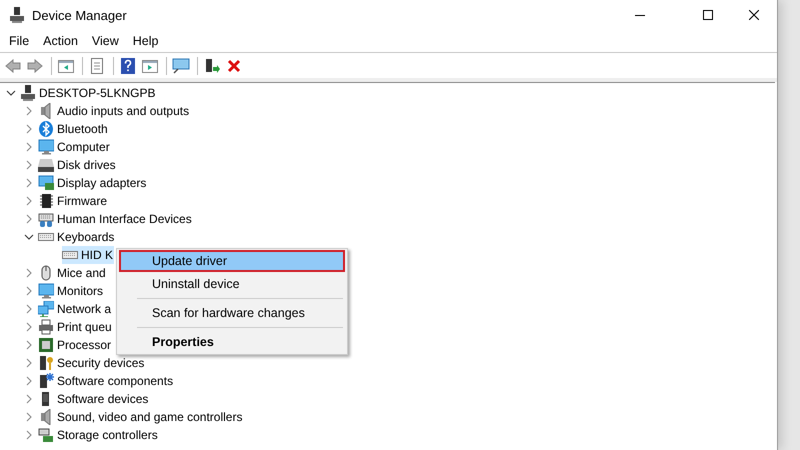 Image resolution: width=800 pixels, height=450 pixels. I want to click on tree-item: Disk drives, so click(87, 165).